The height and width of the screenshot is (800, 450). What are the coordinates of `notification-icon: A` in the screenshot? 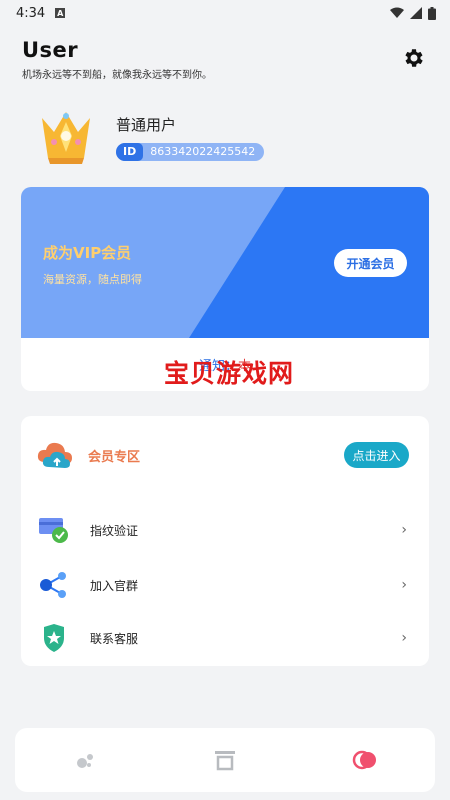 It's located at (60, 13).